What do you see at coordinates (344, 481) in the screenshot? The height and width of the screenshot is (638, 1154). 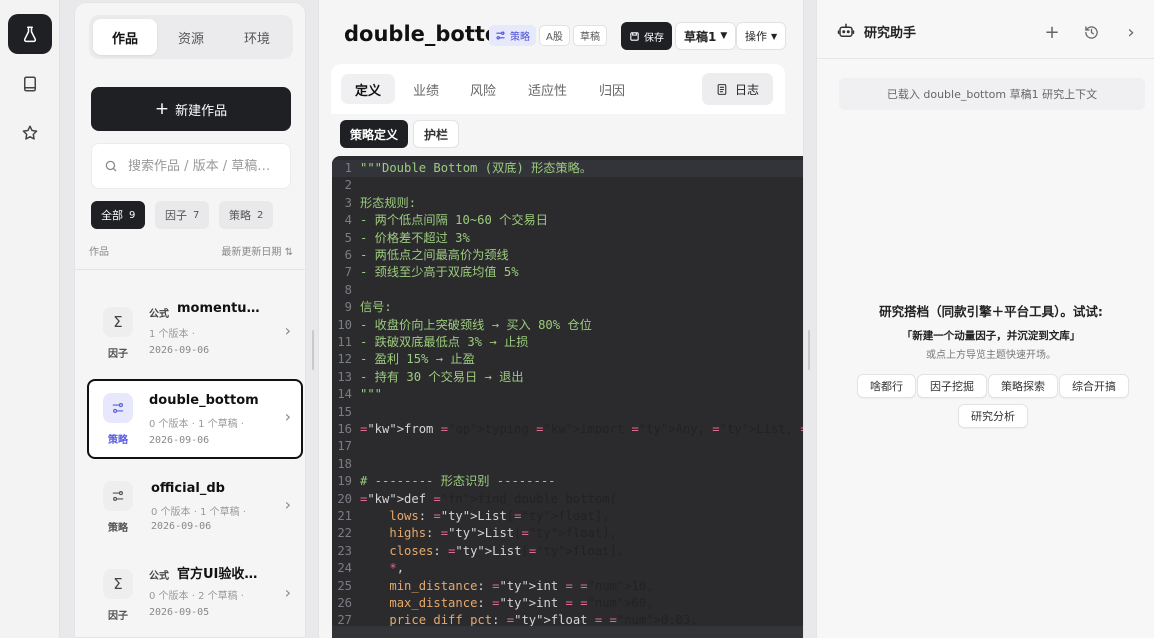 I see `line-number: 19` at bounding box center [344, 481].